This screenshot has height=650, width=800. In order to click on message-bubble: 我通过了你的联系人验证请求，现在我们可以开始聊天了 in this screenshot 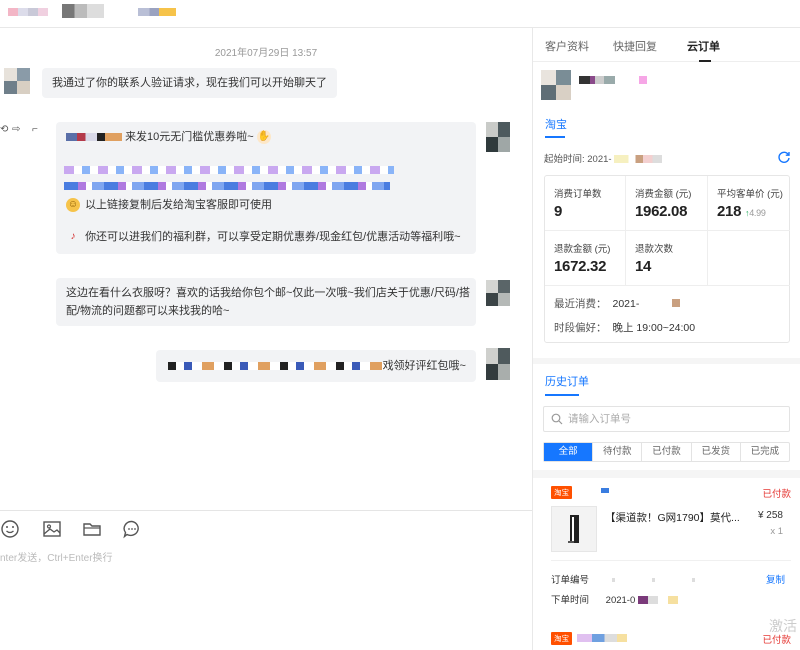, I will do `click(189, 83)`.